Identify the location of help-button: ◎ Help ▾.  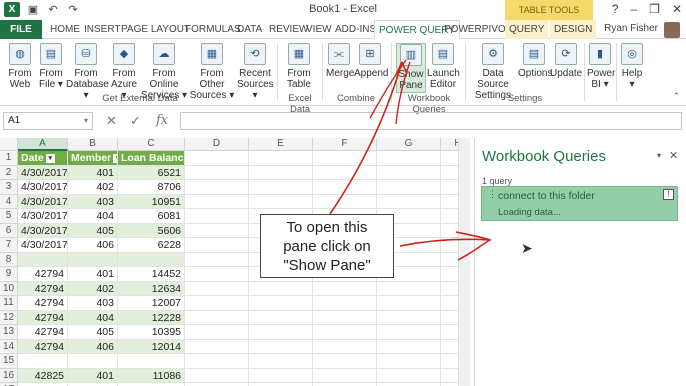
(632, 66).